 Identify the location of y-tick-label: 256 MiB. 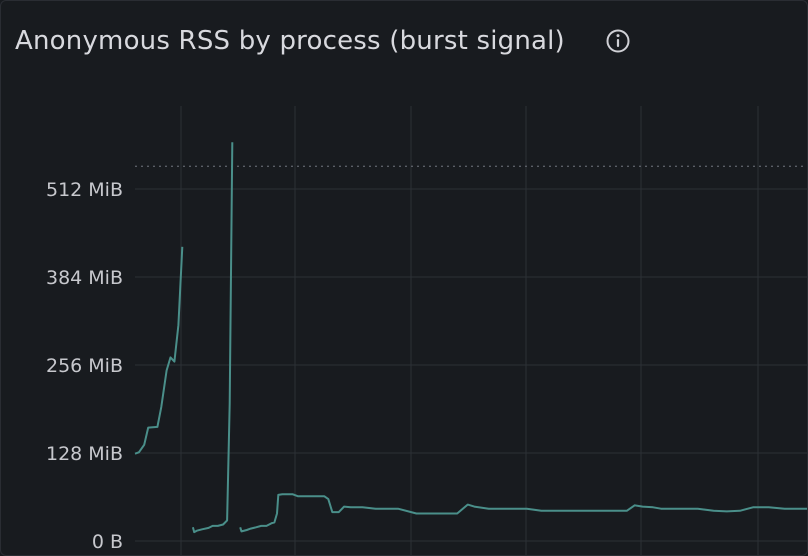
(84, 366).